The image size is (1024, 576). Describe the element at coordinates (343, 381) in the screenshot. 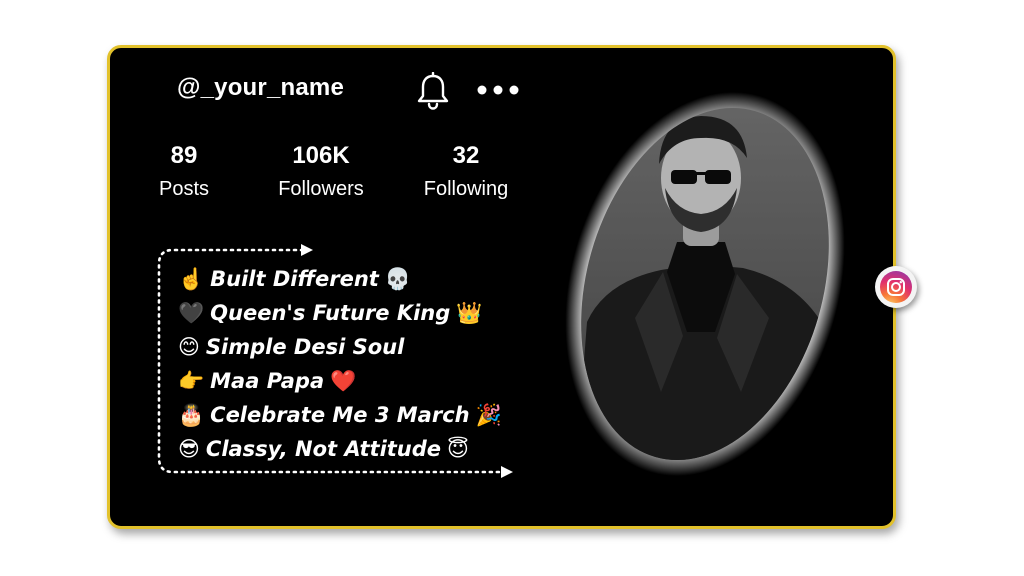

I see `red-heart-emoji-icon: ❤️` at that location.